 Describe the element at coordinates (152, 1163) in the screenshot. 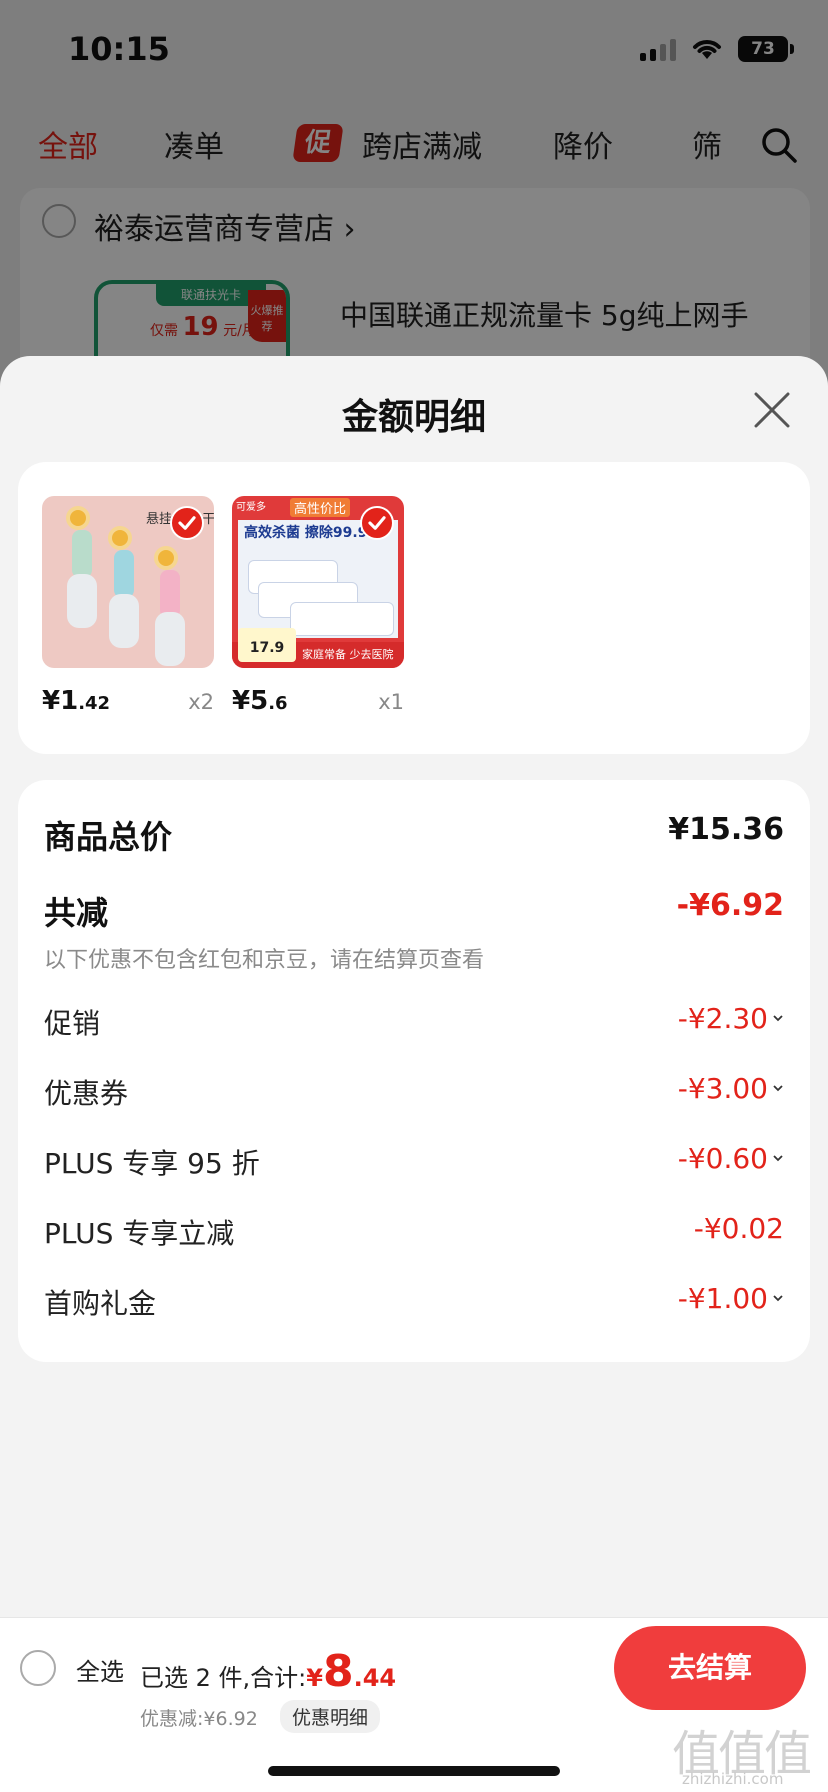

I see `discount-label: PLUS 专享 95 折` at that location.